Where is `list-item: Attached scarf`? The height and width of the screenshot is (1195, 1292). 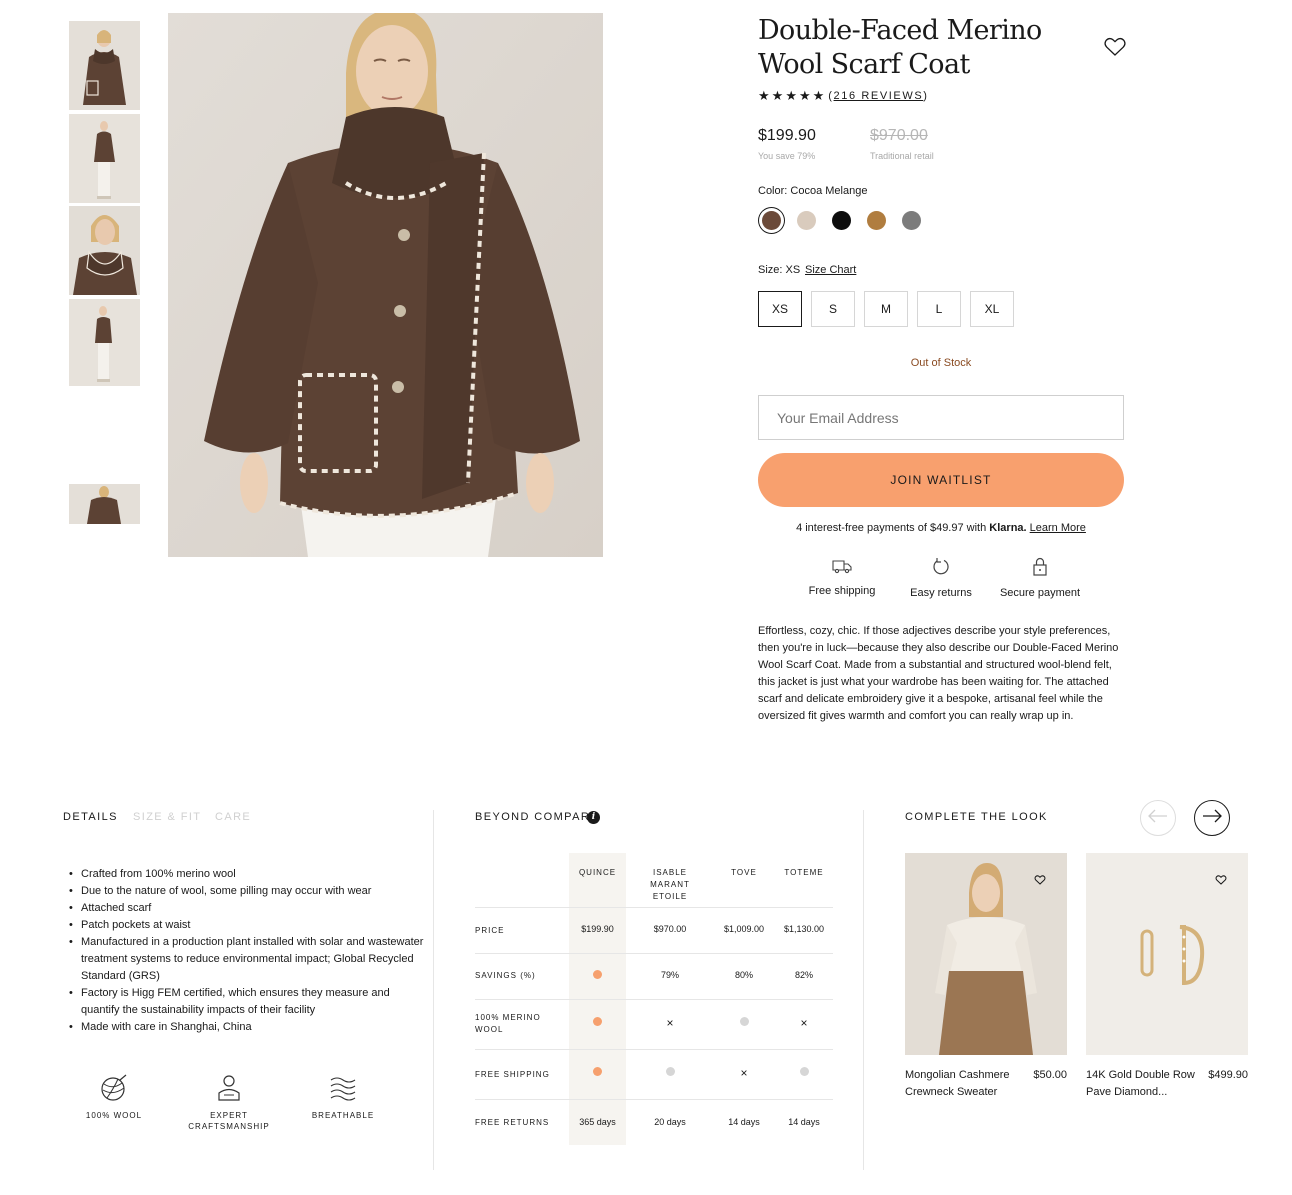
list-item: Attached scarf is located at coordinates (247, 908).